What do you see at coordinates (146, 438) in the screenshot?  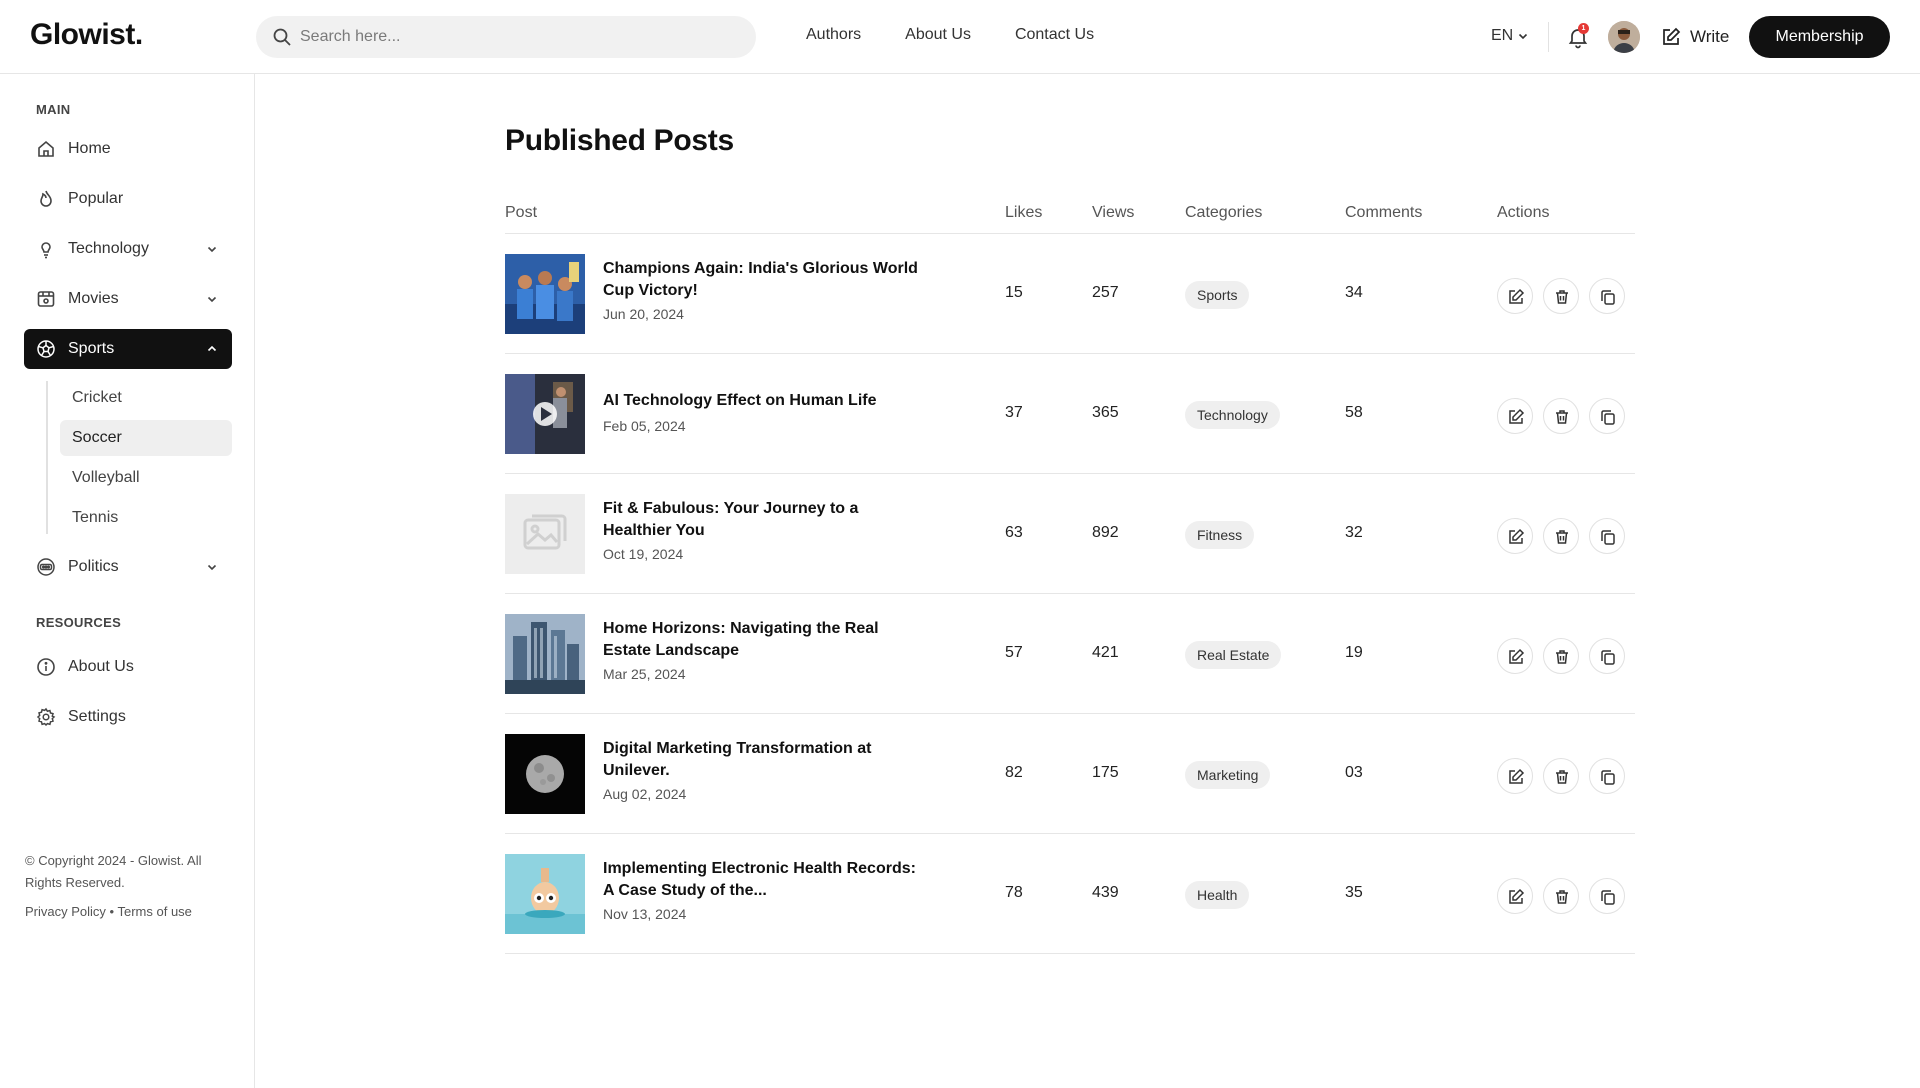 I see `sidebar-subitem-soccer: Soccer` at bounding box center [146, 438].